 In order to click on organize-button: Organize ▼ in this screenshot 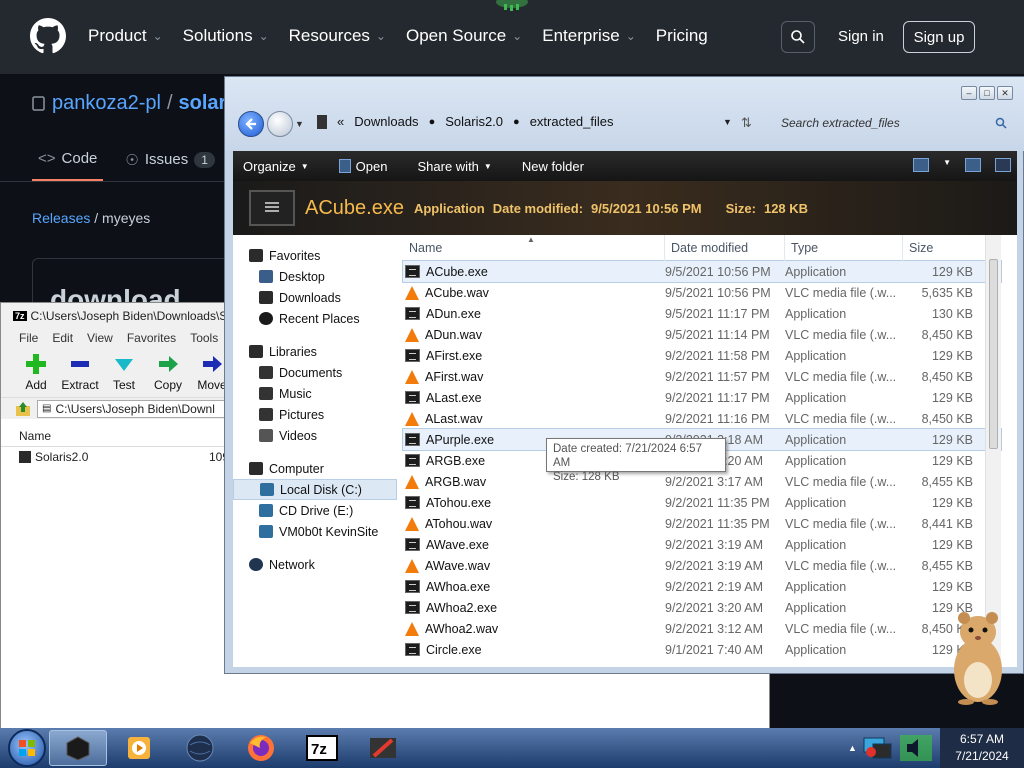, I will do `click(276, 166)`.